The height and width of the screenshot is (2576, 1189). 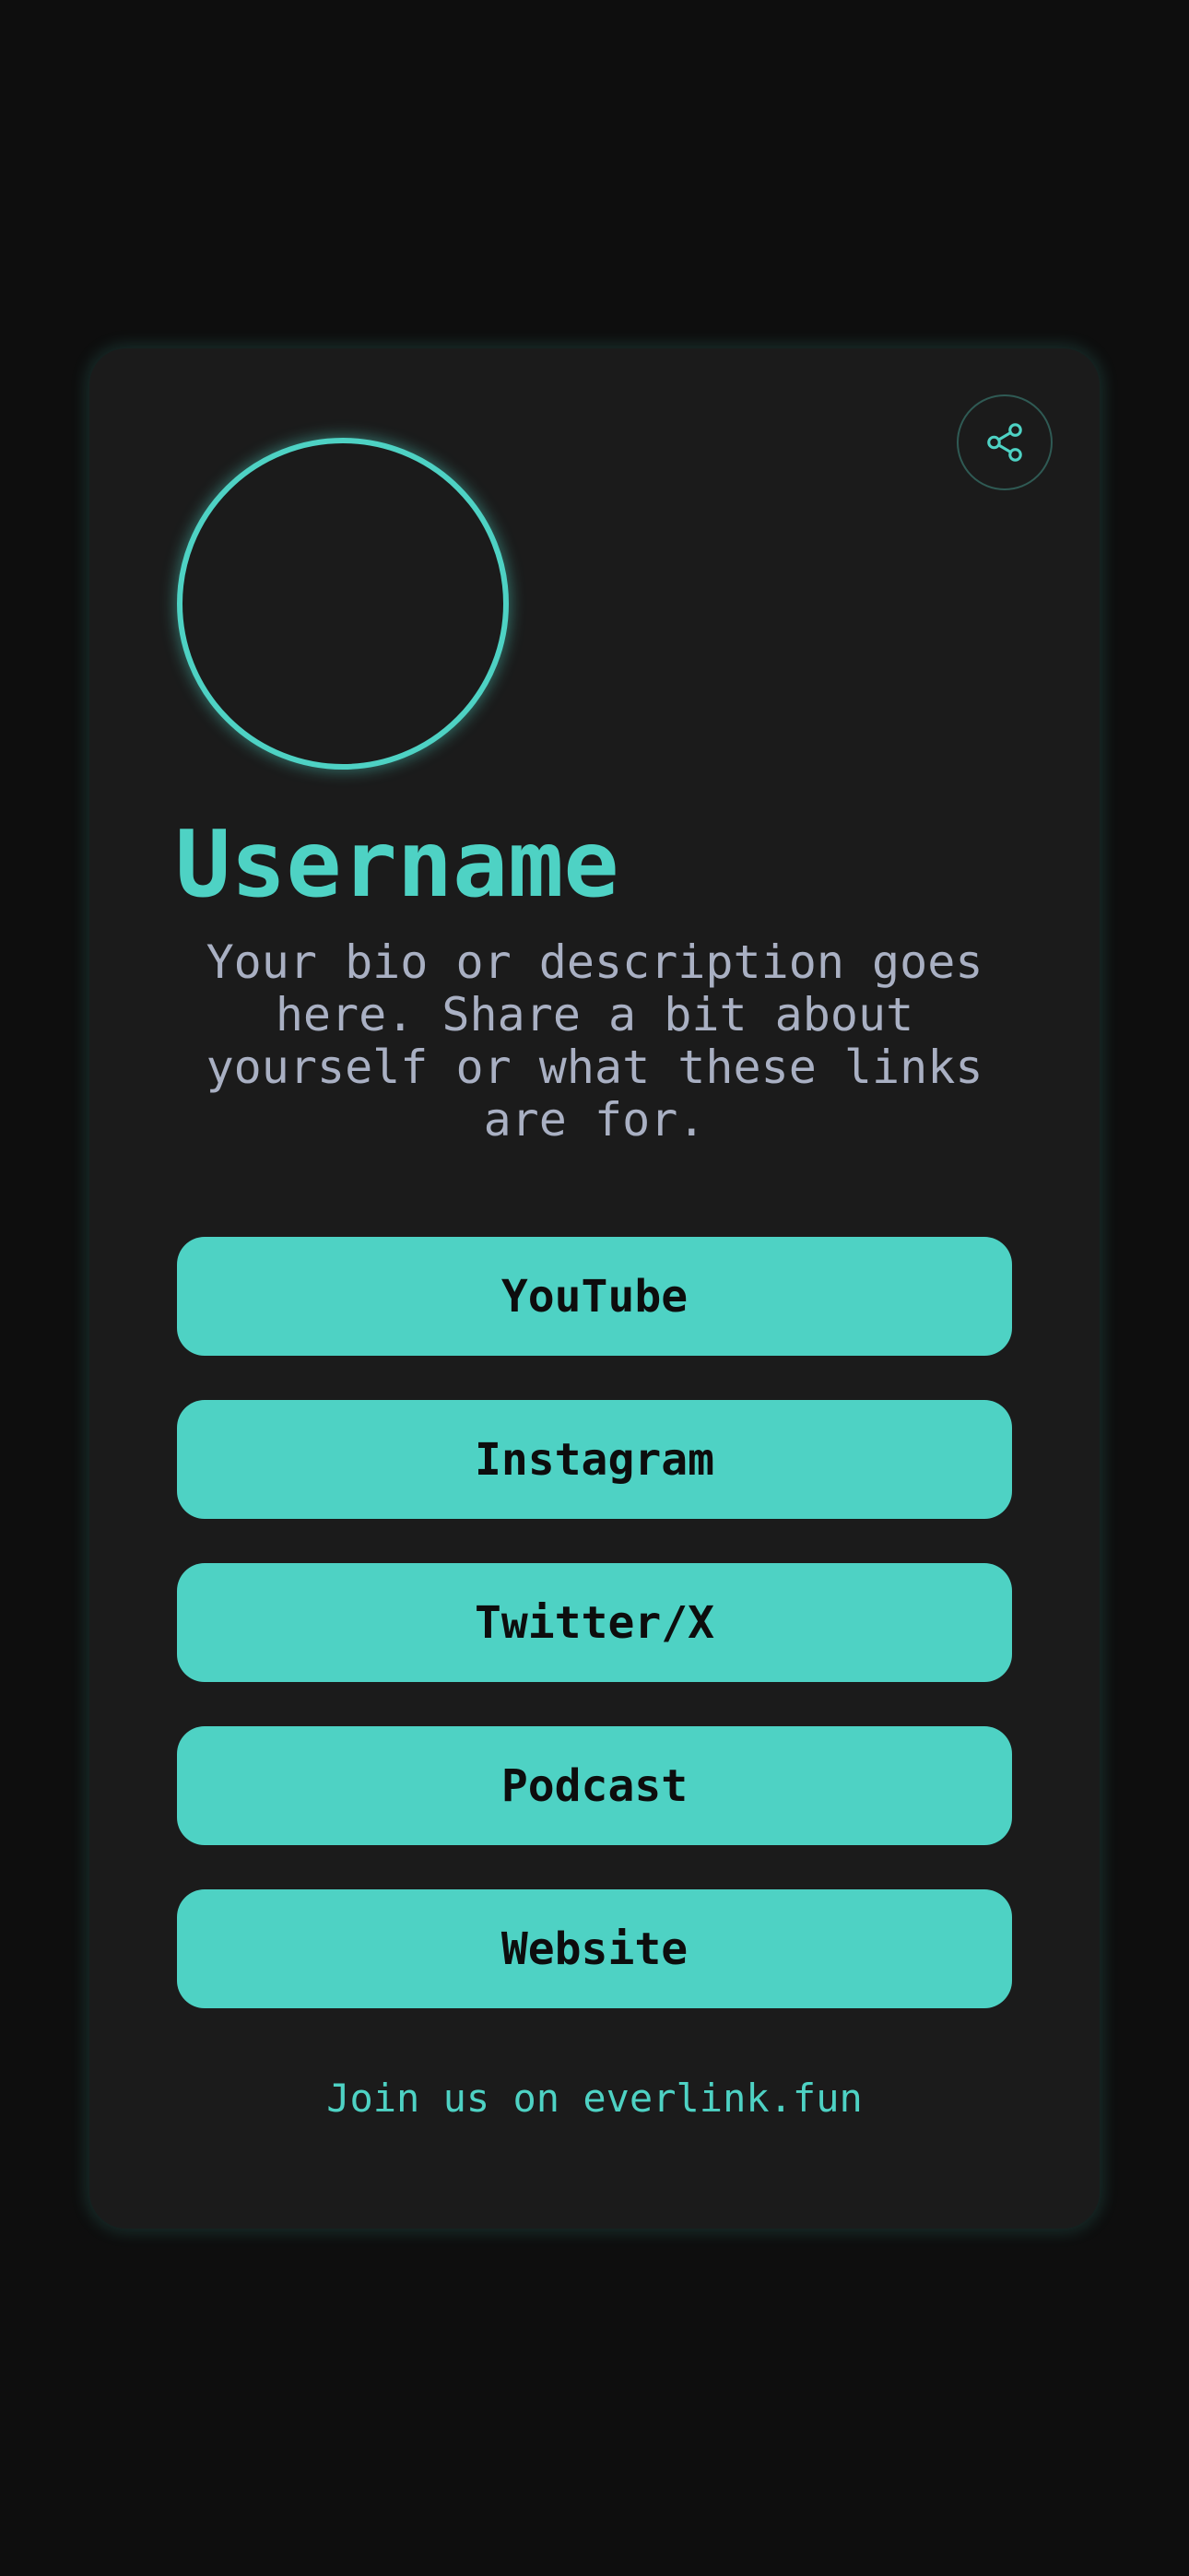 I want to click on footer-link: Join us on everlink.fun, so click(x=594, y=2099).